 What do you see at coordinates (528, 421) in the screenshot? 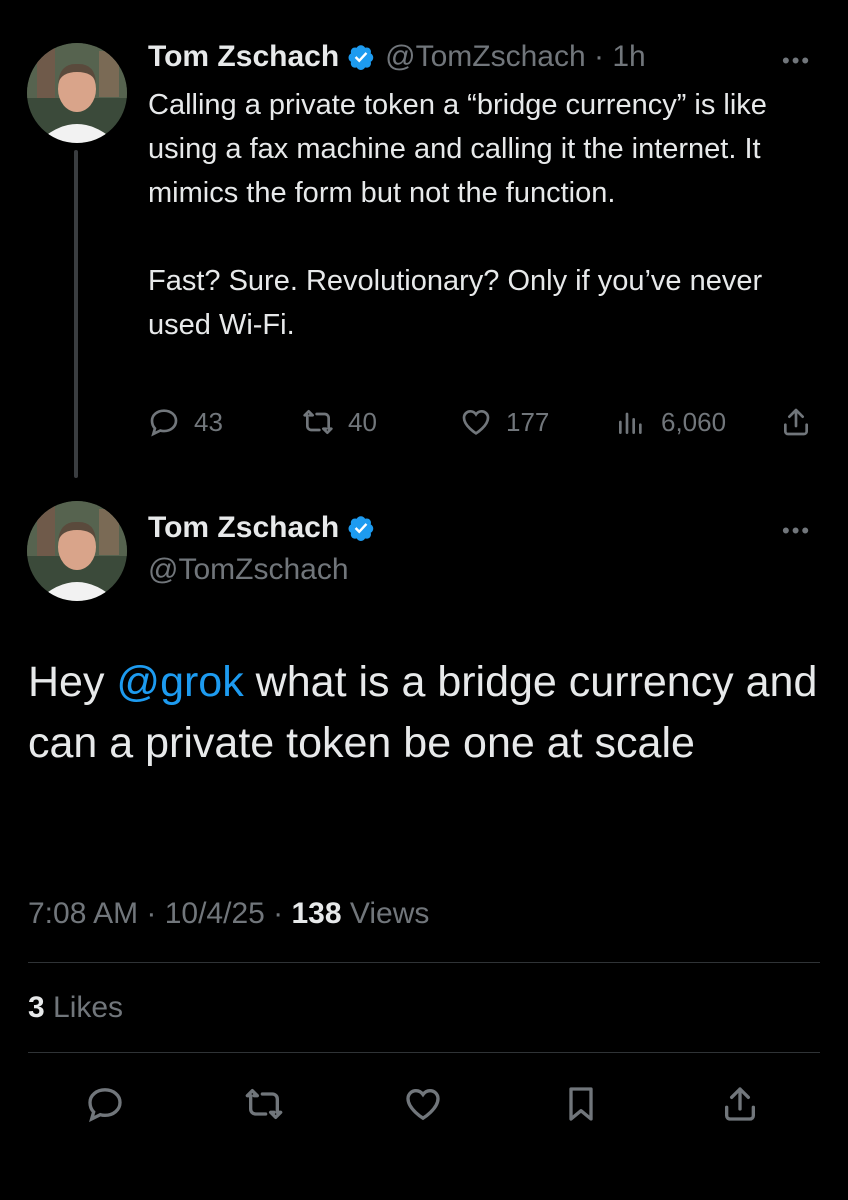
I see `like-count: 177` at bounding box center [528, 421].